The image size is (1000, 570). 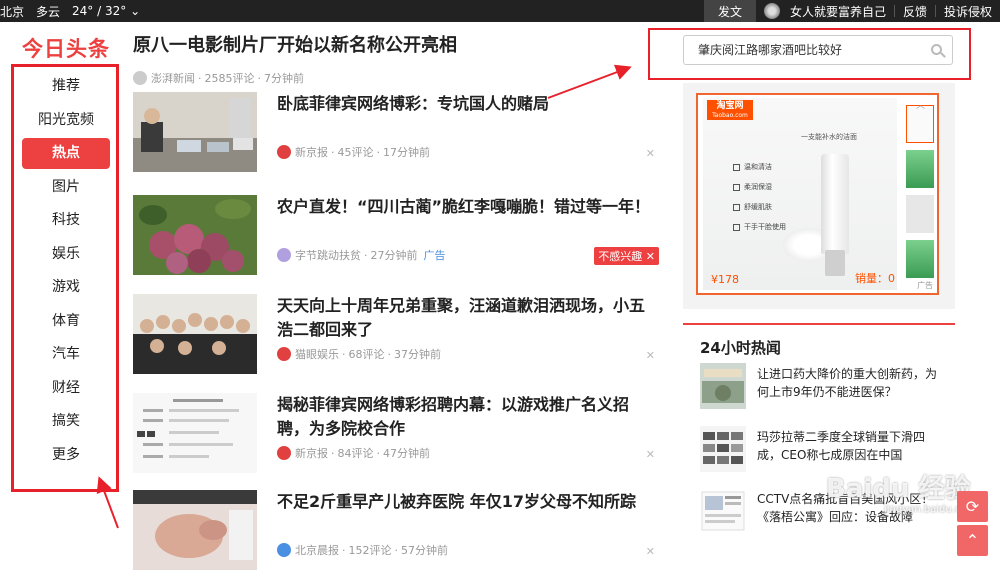 What do you see at coordinates (936, 49) in the screenshot?
I see `search-icon` at bounding box center [936, 49].